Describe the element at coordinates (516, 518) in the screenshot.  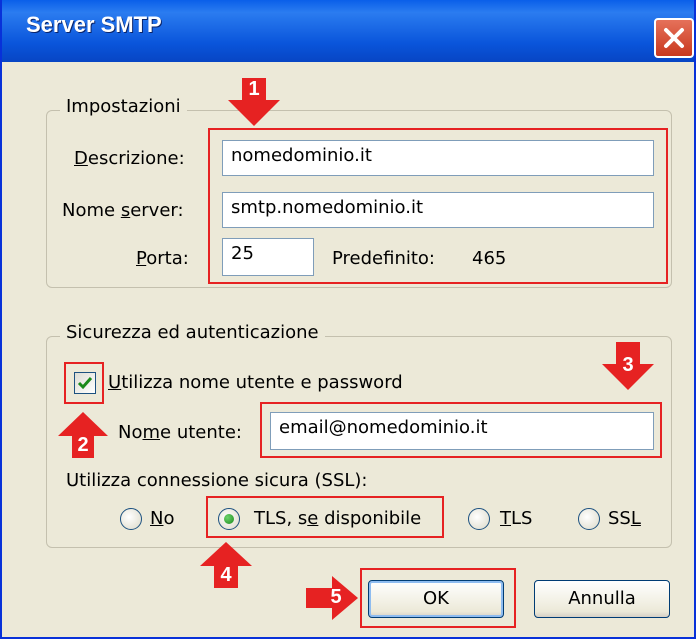
I see `ssl-tls-label: TLS` at that location.